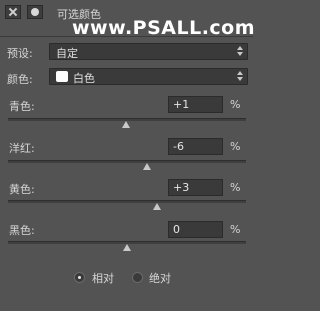 Image resolution: width=320 pixels, height=311 pixels. Describe the element at coordinates (235, 146) in the screenshot. I see `magenta-percent: %` at that location.